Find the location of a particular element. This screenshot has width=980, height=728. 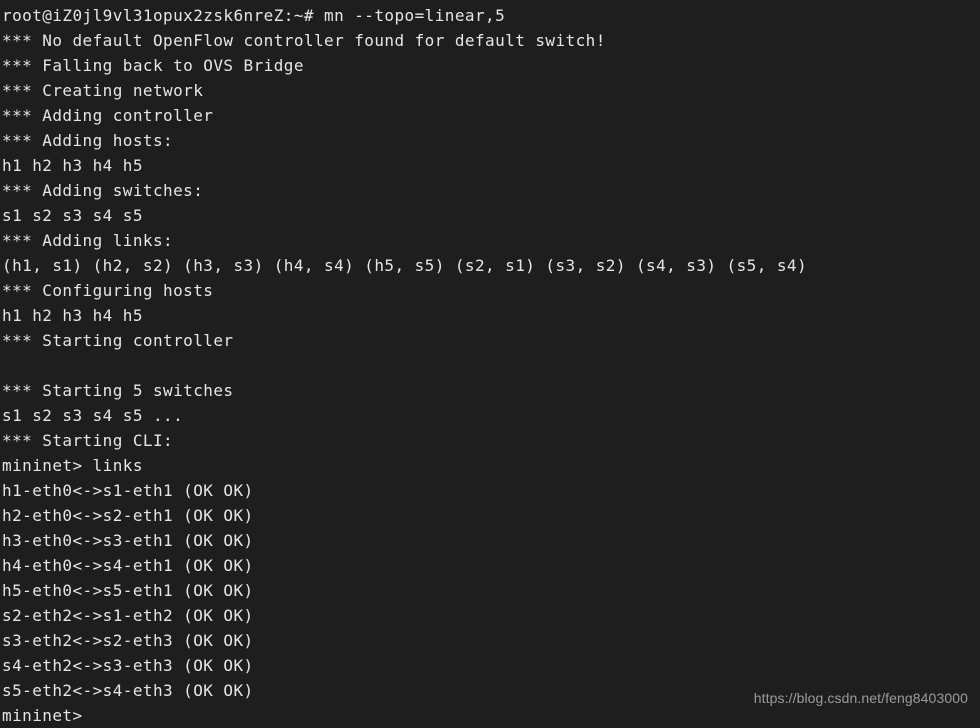

terminal-line: s4-eth2<->s3-eth3 (OK OK) is located at coordinates (128, 665).